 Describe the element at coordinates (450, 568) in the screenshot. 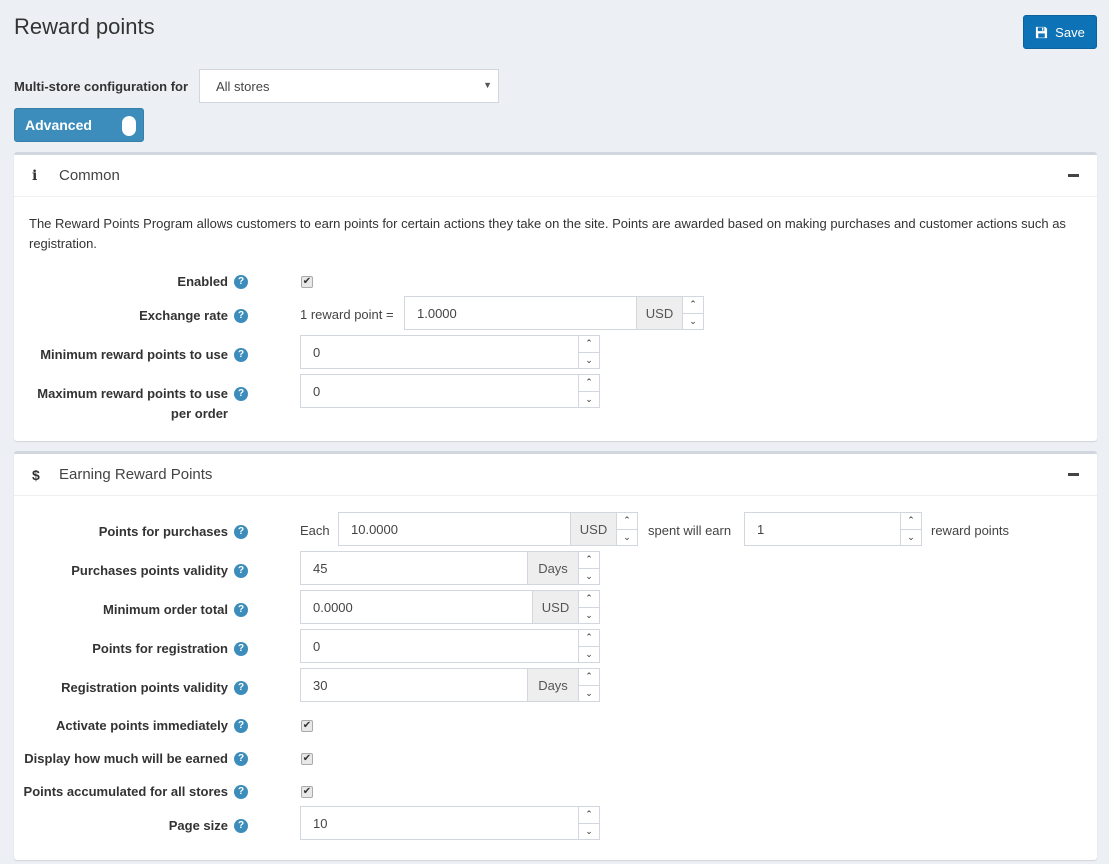

I see `purchases-validity-input: 45 Days ⌃ ⌄` at that location.